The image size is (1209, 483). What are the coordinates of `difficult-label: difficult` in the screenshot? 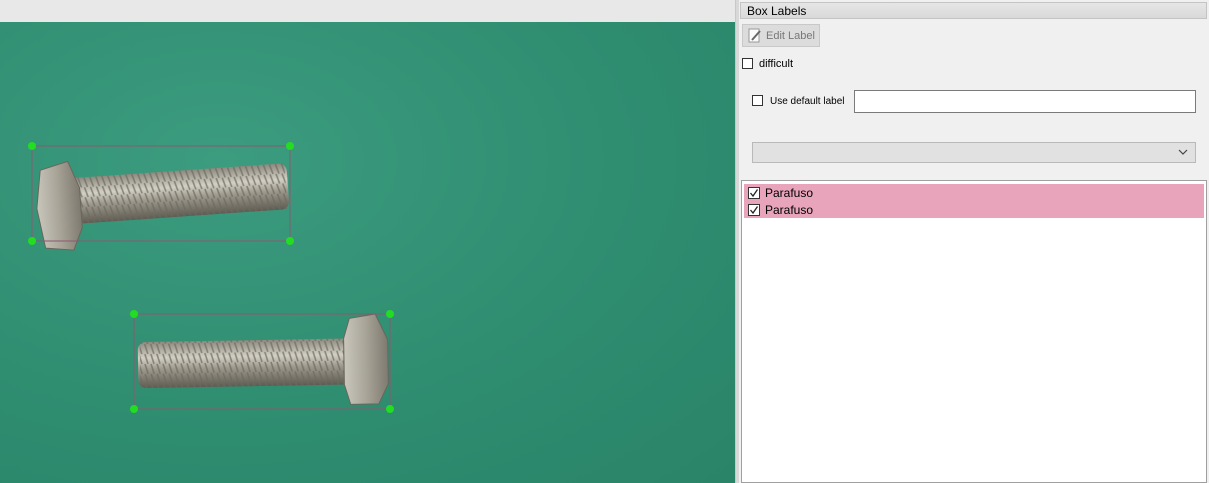 It's located at (776, 64).